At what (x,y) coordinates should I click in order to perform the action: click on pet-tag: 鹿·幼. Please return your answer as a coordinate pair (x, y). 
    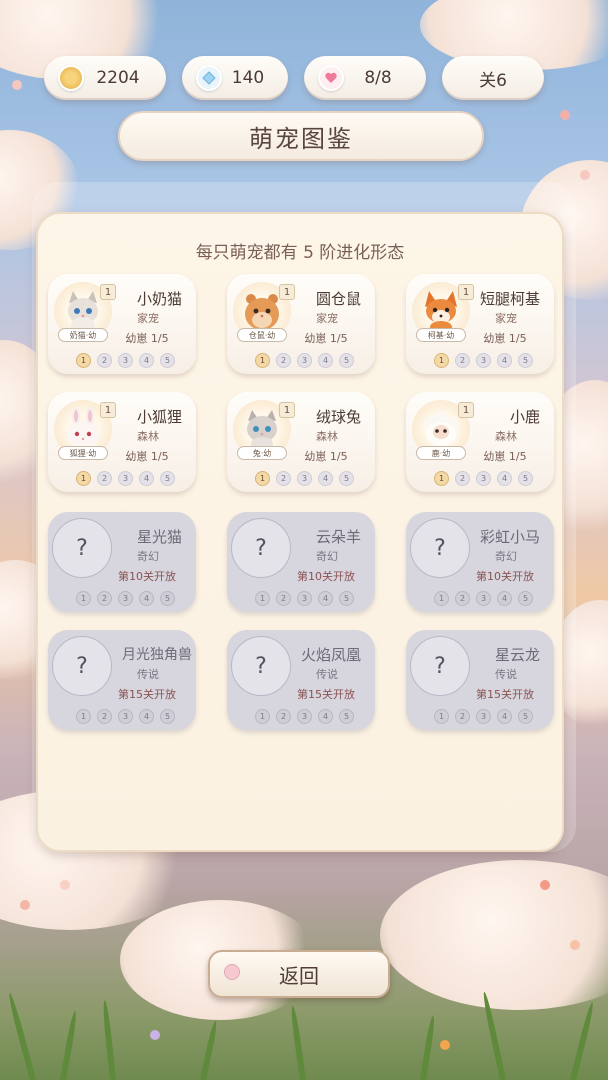
    Looking at the image, I should click on (441, 453).